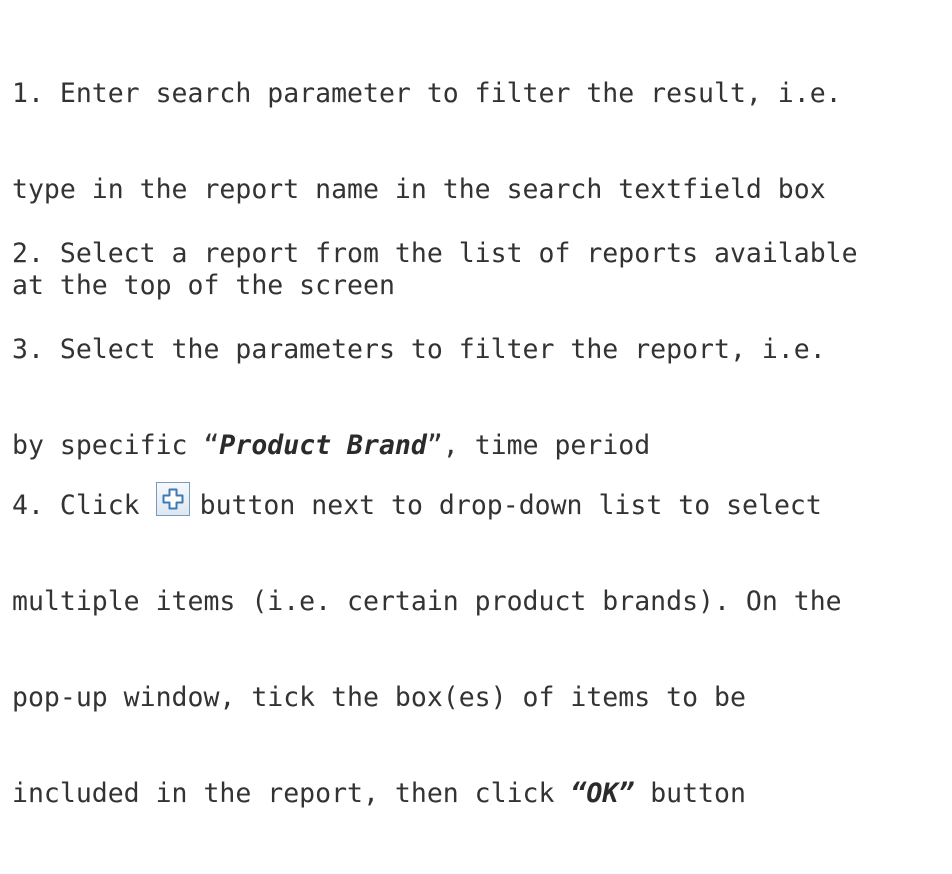 Image resolution: width=952 pixels, height=874 pixels. I want to click on plus-icon, so click(173, 499).